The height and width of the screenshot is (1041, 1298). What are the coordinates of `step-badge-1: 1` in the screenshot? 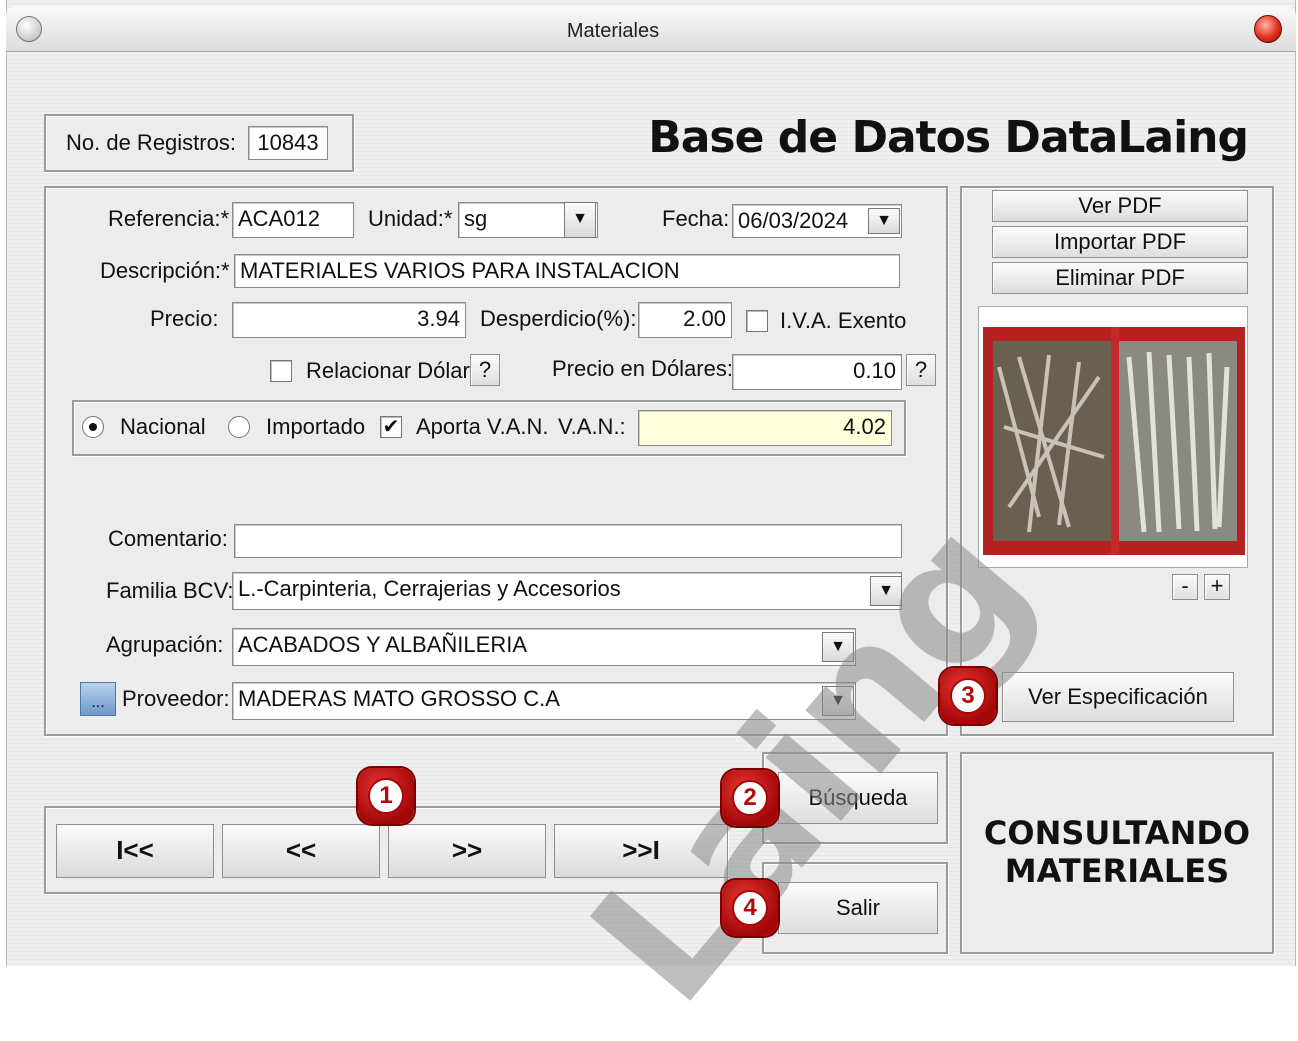 It's located at (386, 796).